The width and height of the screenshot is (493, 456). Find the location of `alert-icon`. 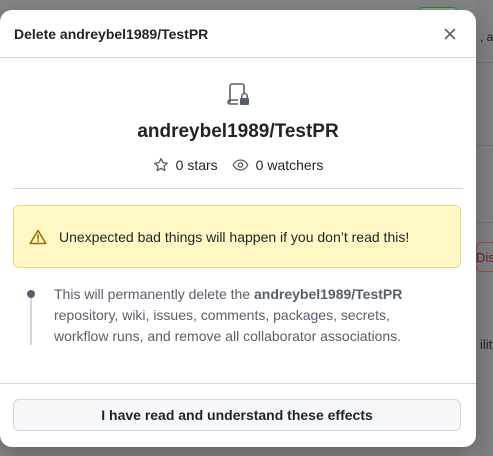

alert-icon is located at coordinates (38, 237).